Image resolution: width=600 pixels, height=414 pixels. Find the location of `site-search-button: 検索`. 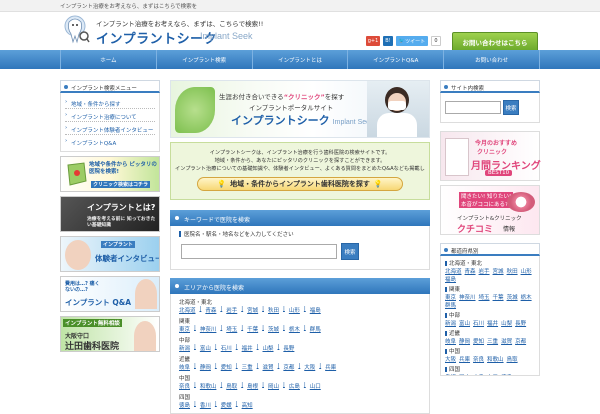

site-search-button: 検索 is located at coordinates (511, 107).